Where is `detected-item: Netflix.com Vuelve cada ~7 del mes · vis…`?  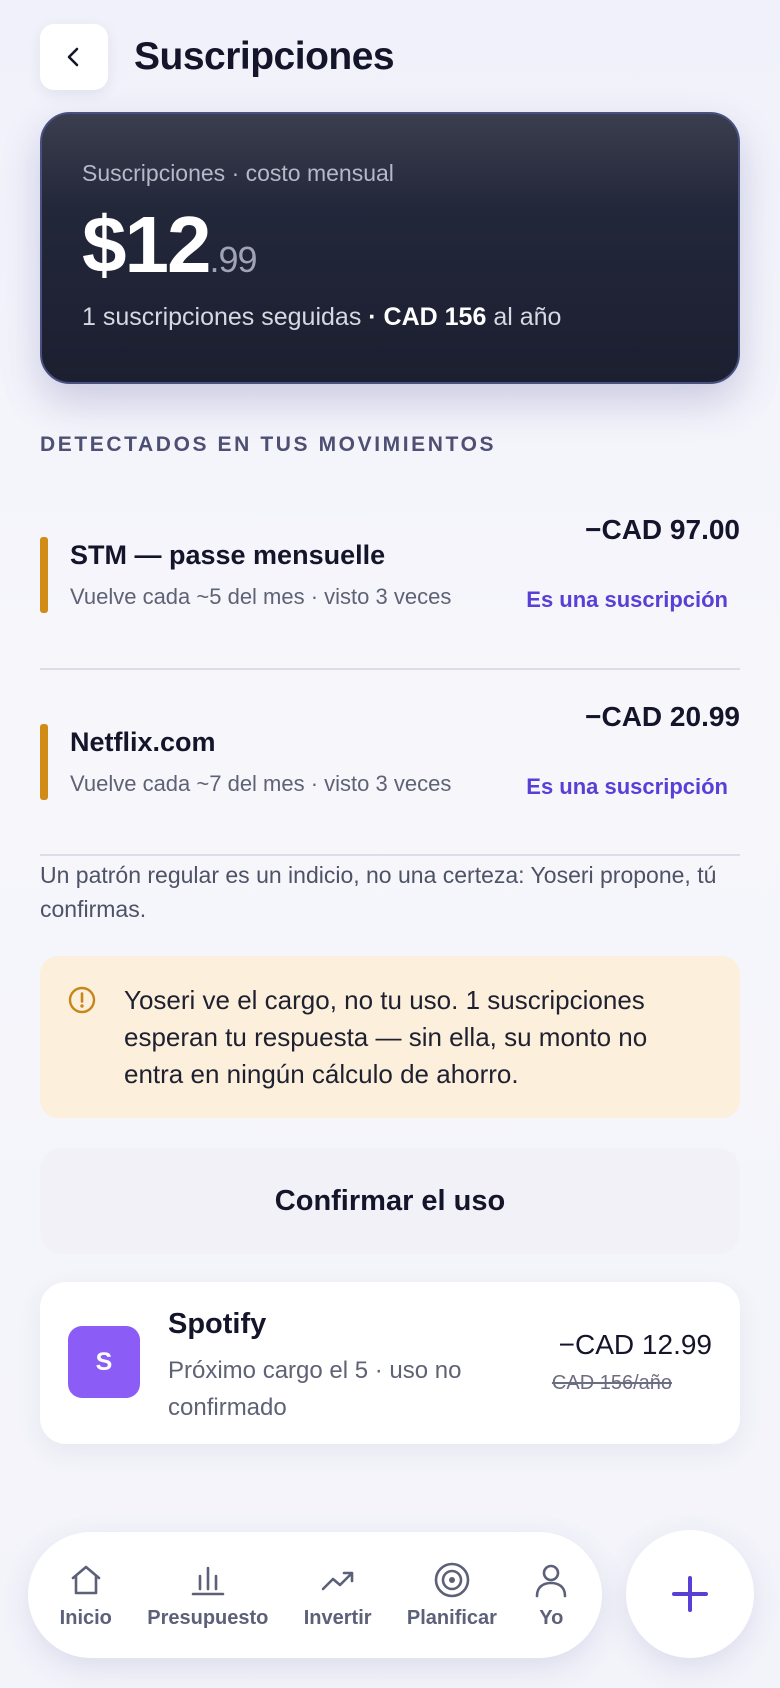
detected-item: Netflix.com Vuelve cada ~7 del mes · vis… is located at coordinates (390, 776).